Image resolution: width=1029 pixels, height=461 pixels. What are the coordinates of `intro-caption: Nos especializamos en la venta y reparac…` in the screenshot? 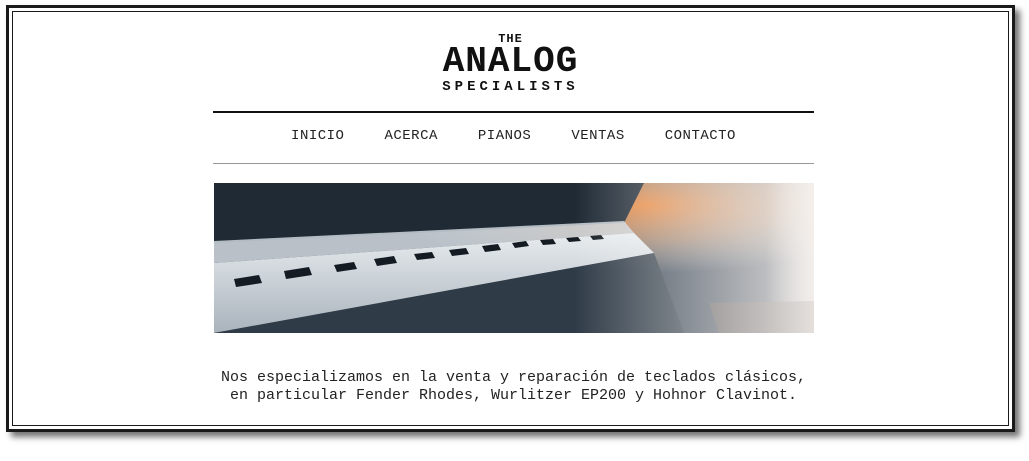 It's located at (513, 386).